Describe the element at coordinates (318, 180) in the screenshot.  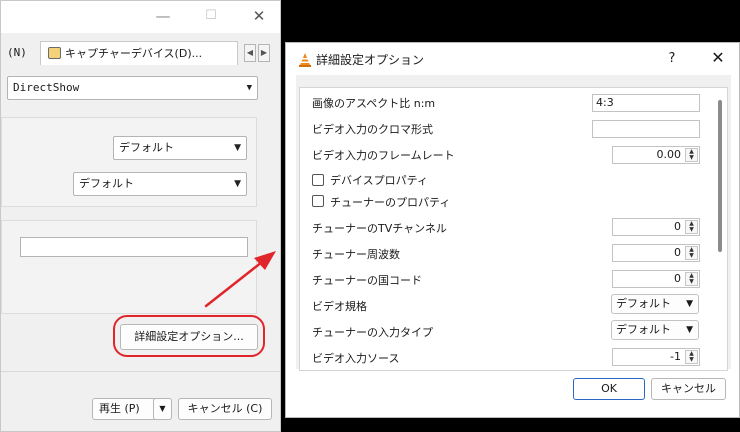
I see `device-properties-checkbox` at that location.